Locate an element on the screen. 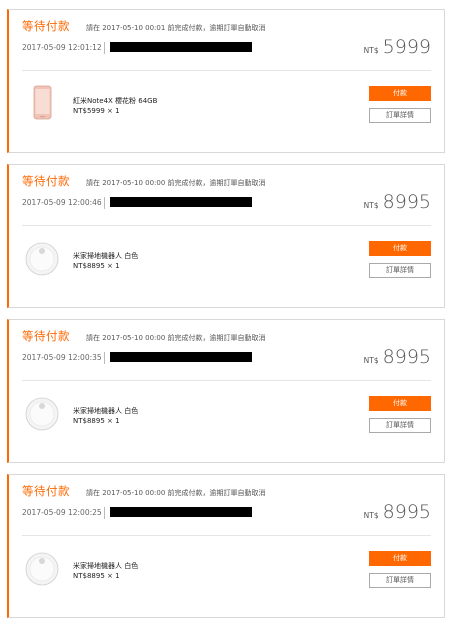 The image size is (451, 623). total-amount: 5999 is located at coordinates (406, 47).